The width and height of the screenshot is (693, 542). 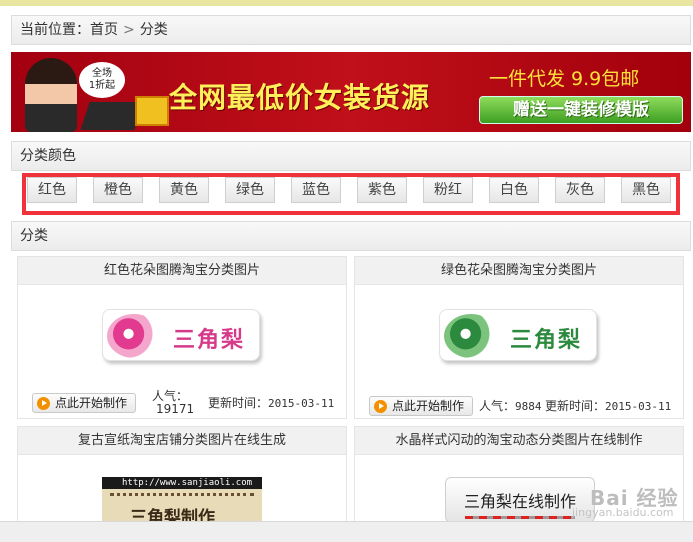 What do you see at coordinates (182, 441) in the screenshot?
I see `card-title: 复古宣纸淘宝店铺分类图片在线生成` at bounding box center [182, 441].